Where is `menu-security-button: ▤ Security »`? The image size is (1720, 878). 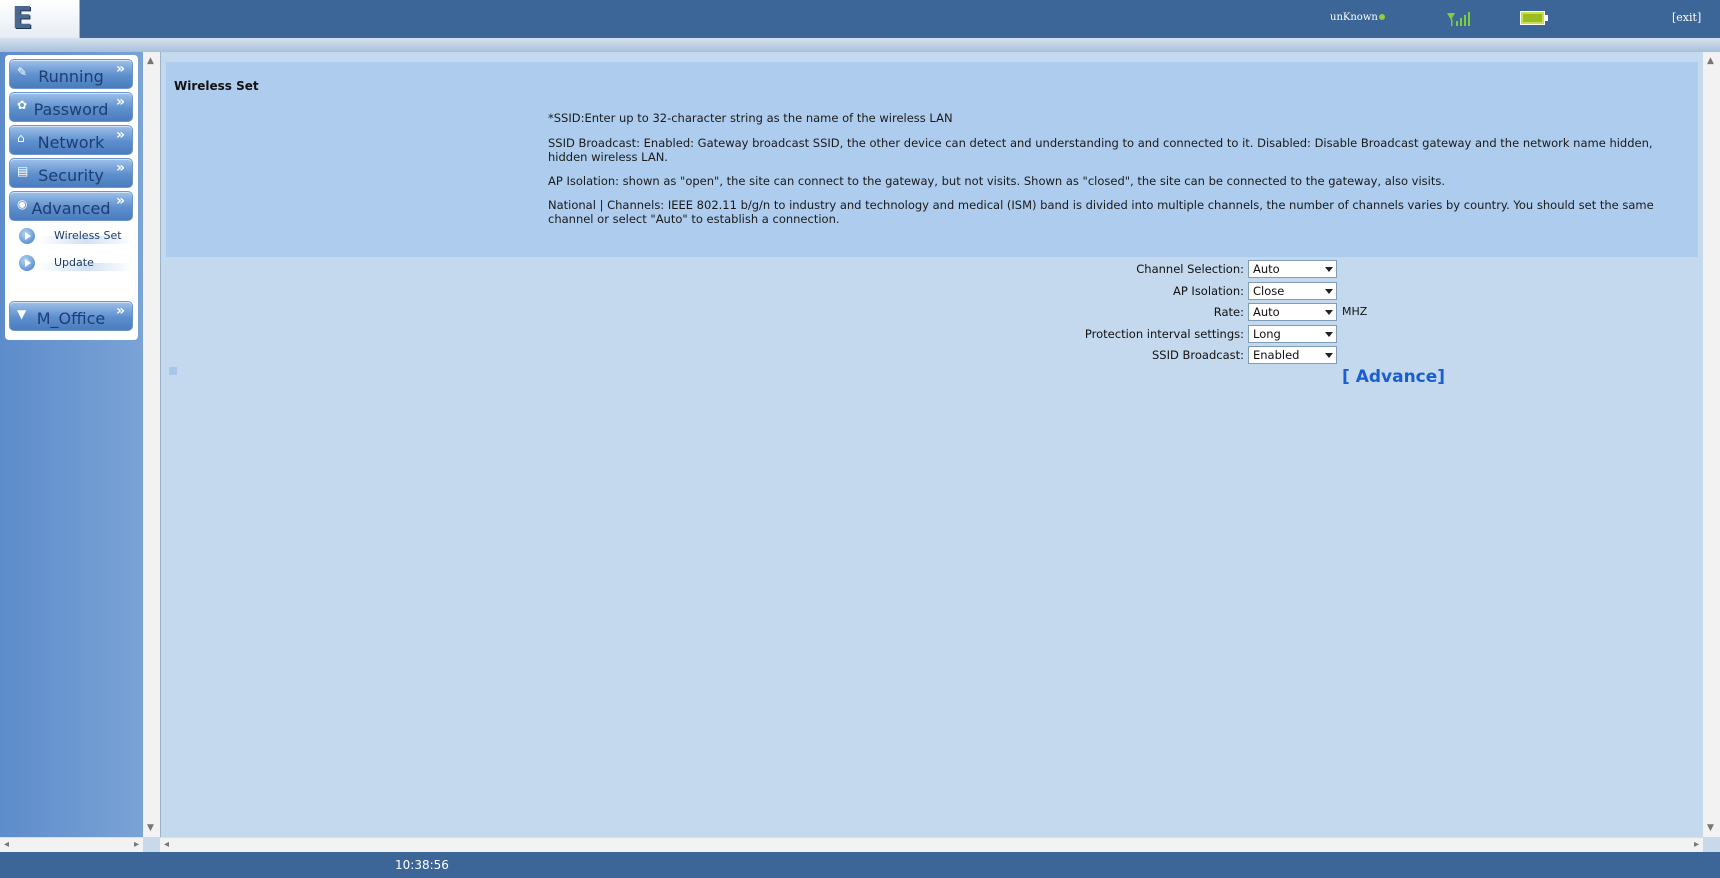
menu-security-button: ▤ Security » is located at coordinates (71, 173).